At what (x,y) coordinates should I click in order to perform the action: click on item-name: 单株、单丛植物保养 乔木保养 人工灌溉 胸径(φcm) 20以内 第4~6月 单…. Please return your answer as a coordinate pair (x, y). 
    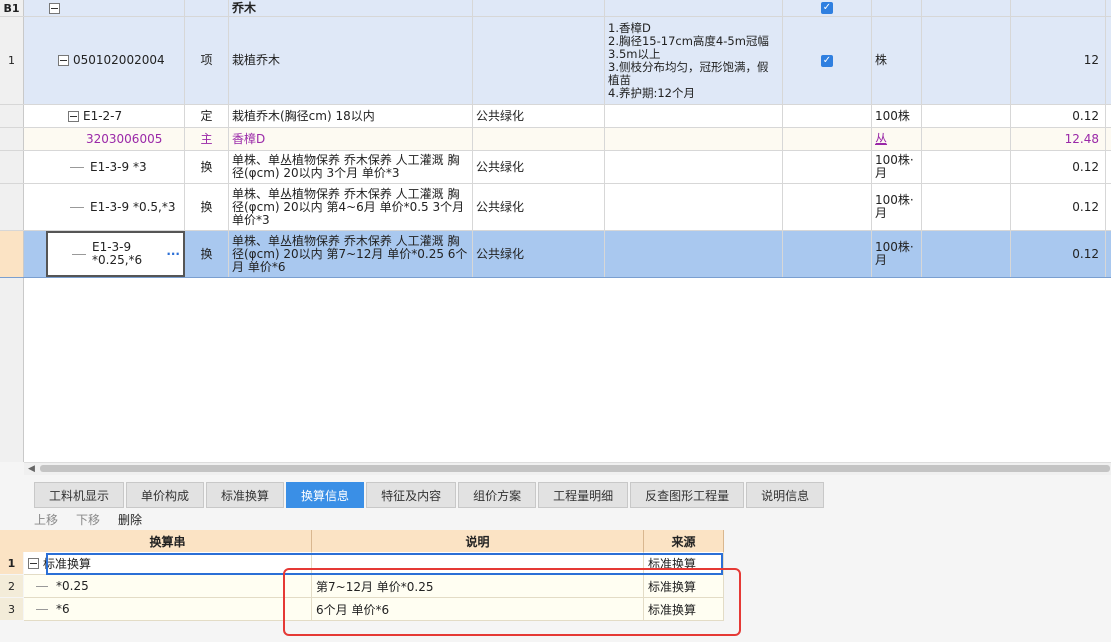
    Looking at the image, I should click on (351, 207).